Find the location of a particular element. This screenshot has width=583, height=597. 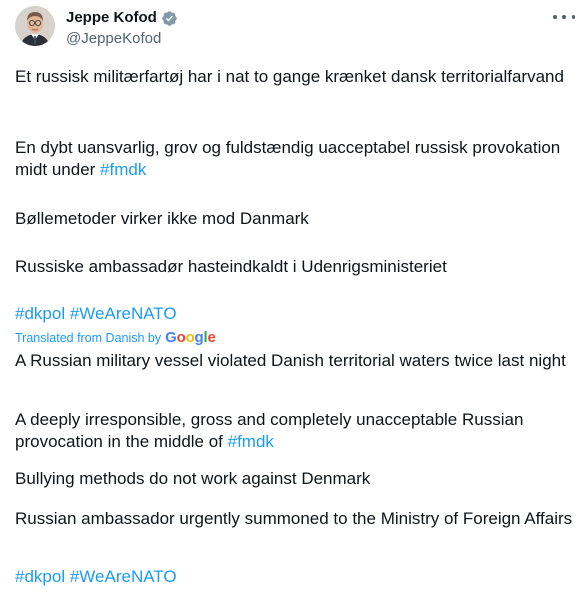

translation-label: Translated from Danish by is located at coordinates (88, 338).